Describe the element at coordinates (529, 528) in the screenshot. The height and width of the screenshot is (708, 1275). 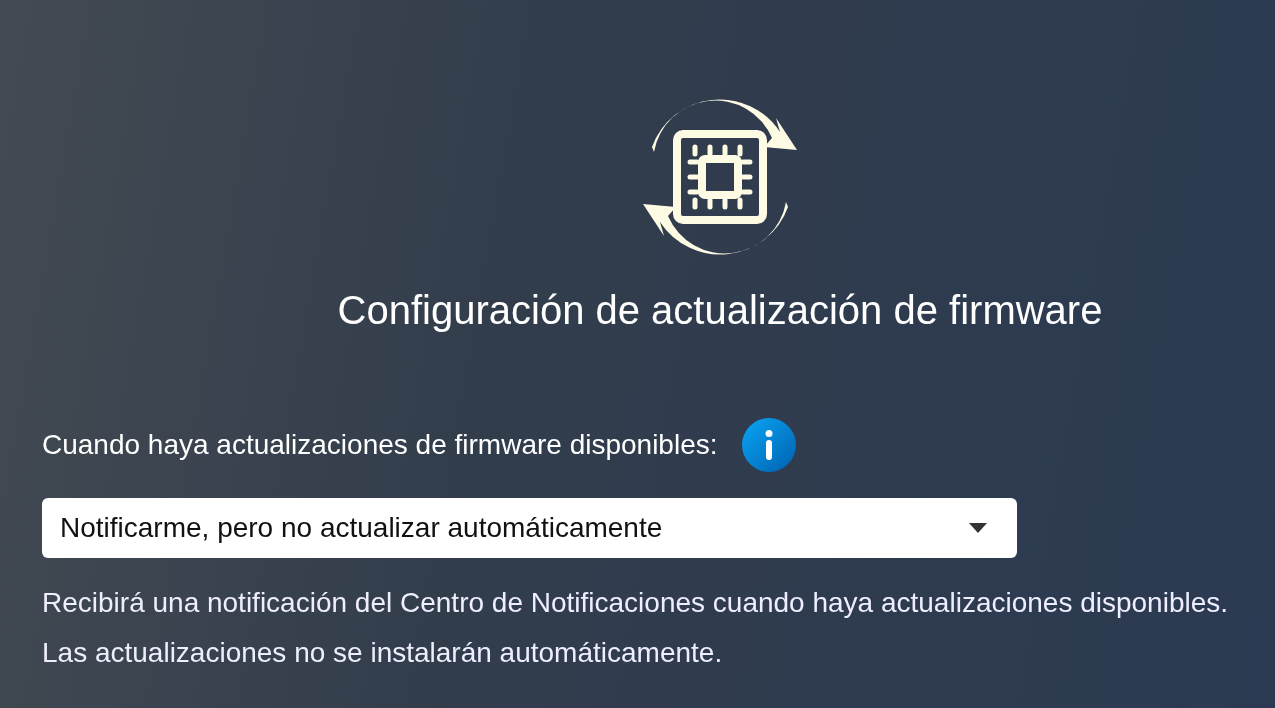
I see `update-mode-dropdown: Notificarme, pero no actualizar automáticamente` at that location.